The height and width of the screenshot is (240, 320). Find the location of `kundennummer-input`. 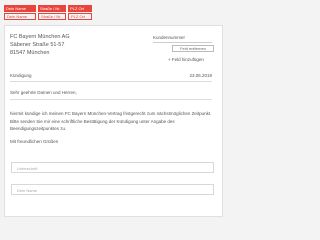

kundennummer-input is located at coordinates (182, 42).